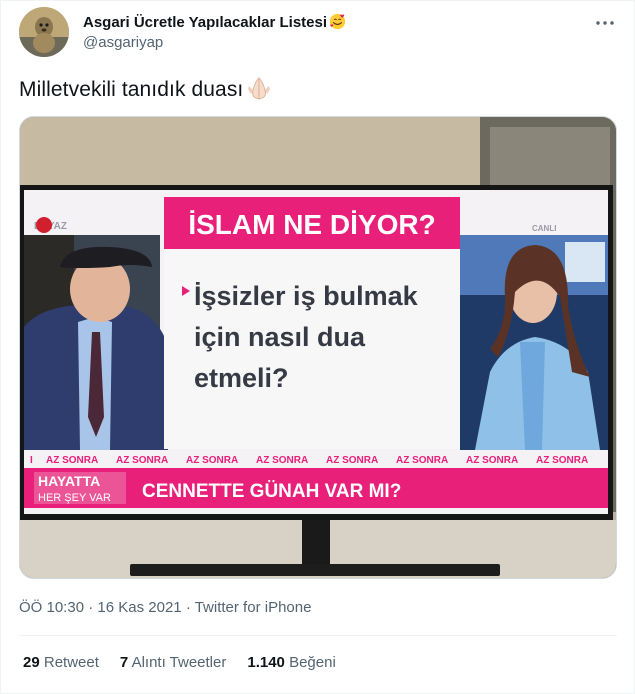 The image size is (635, 694). I want to click on tv-question-line2: için nasıl dua, so click(280, 337).